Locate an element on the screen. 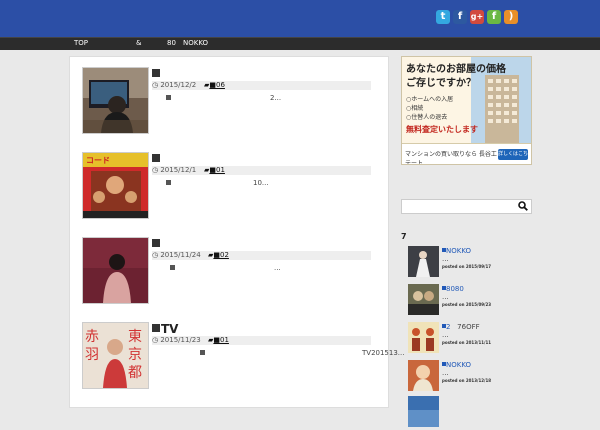  svg-text: 京 is located at coordinates (135, 355).